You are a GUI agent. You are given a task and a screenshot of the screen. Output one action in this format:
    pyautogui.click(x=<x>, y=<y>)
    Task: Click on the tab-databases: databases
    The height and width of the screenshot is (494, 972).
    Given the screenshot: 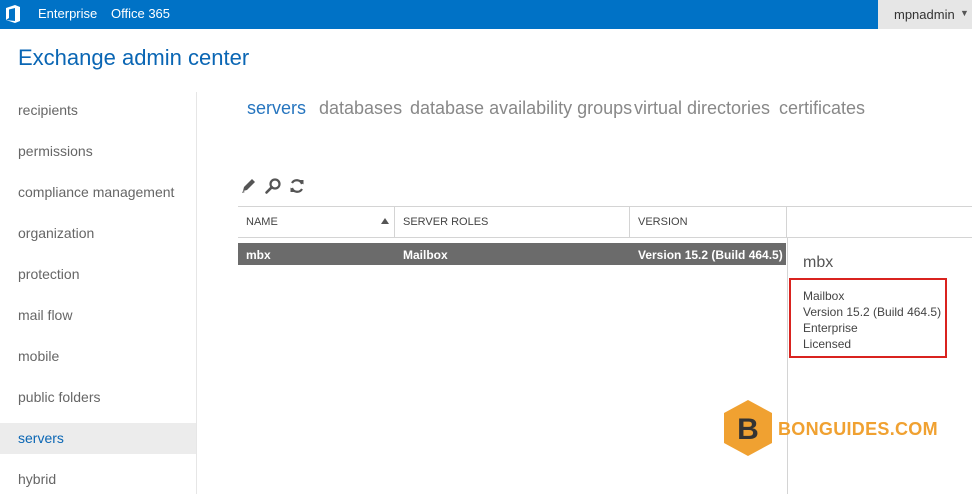 What is the action you would take?
    pyautogui.click(x=360, y=108)
    